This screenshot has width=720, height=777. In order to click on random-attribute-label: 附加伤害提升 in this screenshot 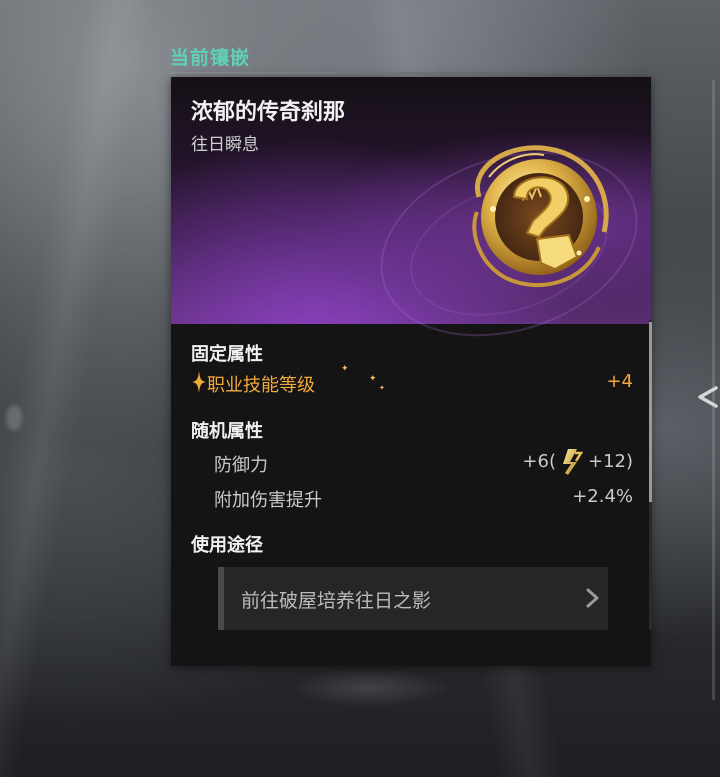, I will do `click(268, 500)`.